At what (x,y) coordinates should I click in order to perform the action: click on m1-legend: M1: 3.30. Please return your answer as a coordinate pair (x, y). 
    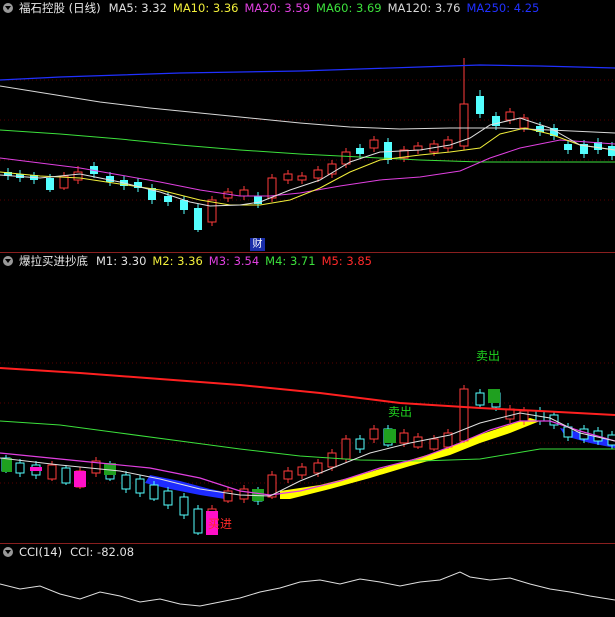
    Looking at the image, I should click on (121, 261).